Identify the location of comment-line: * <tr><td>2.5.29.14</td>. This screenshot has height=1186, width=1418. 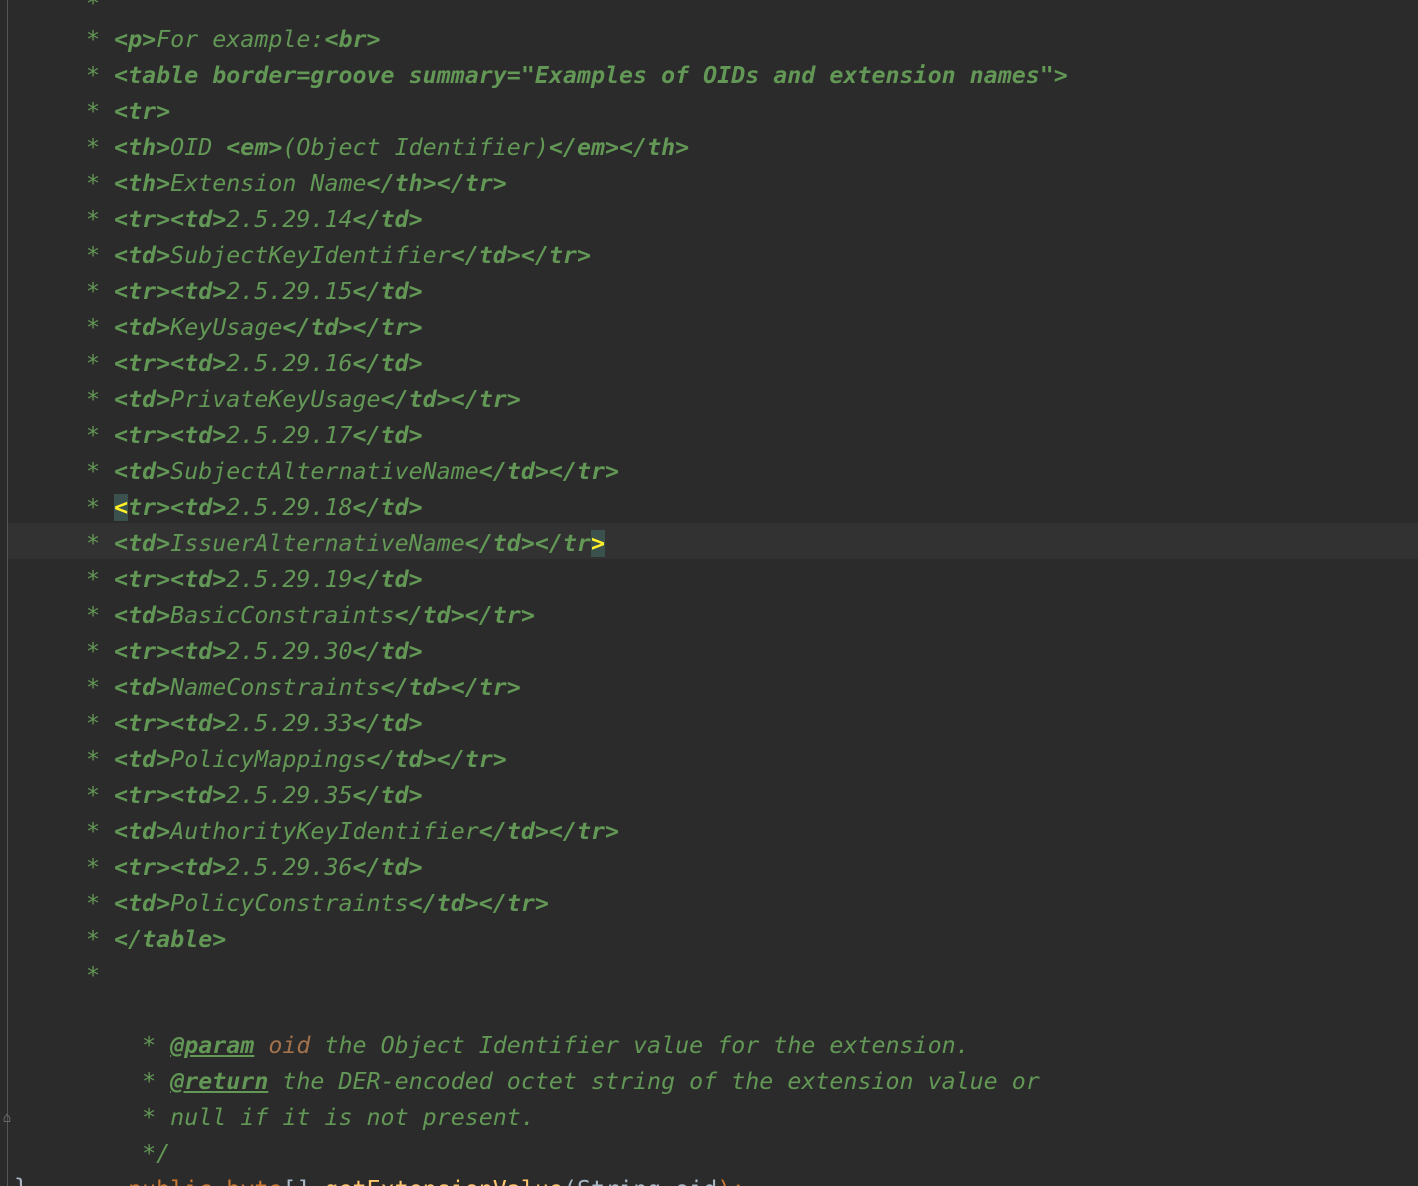
(254, 220).